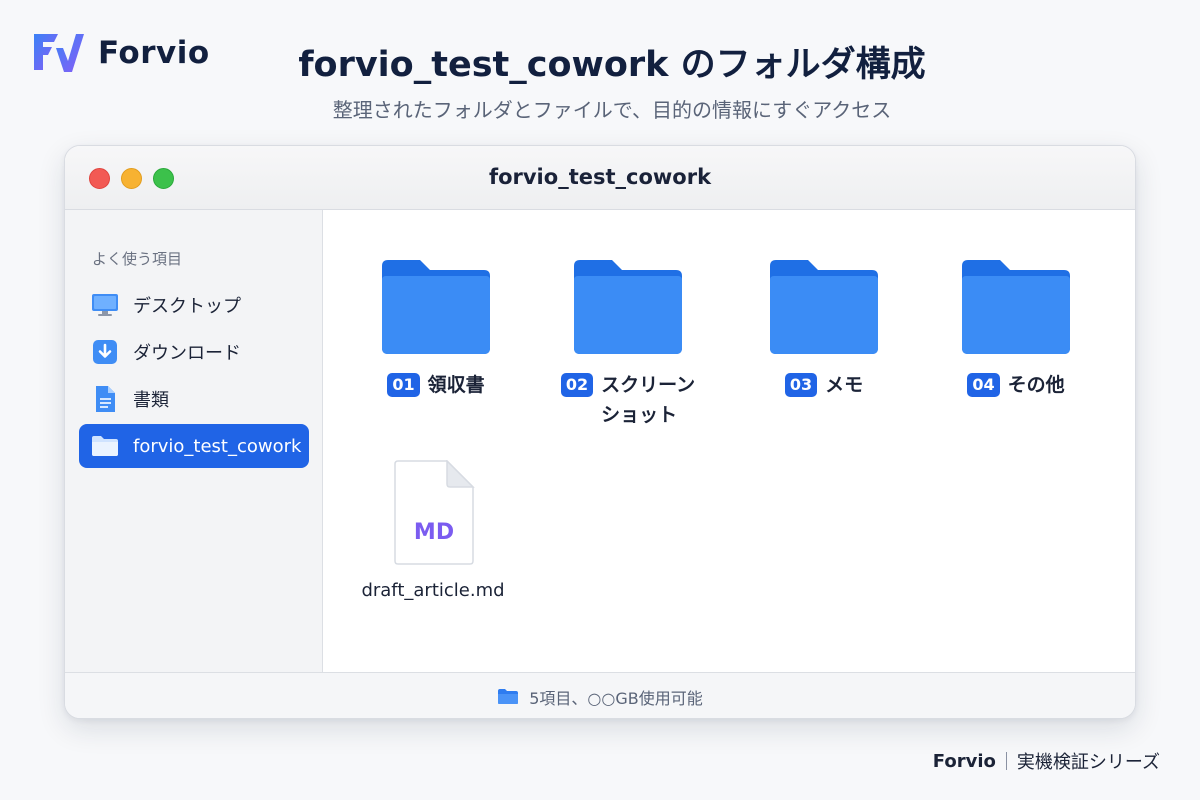  I want to click on footer-brand: Forvio, so click(964, 761).